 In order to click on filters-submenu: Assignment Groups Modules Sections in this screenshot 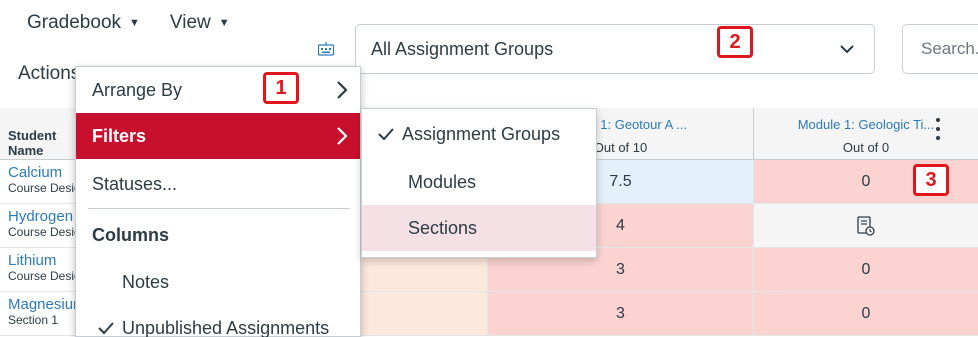, I will do `click(479, 183)`.